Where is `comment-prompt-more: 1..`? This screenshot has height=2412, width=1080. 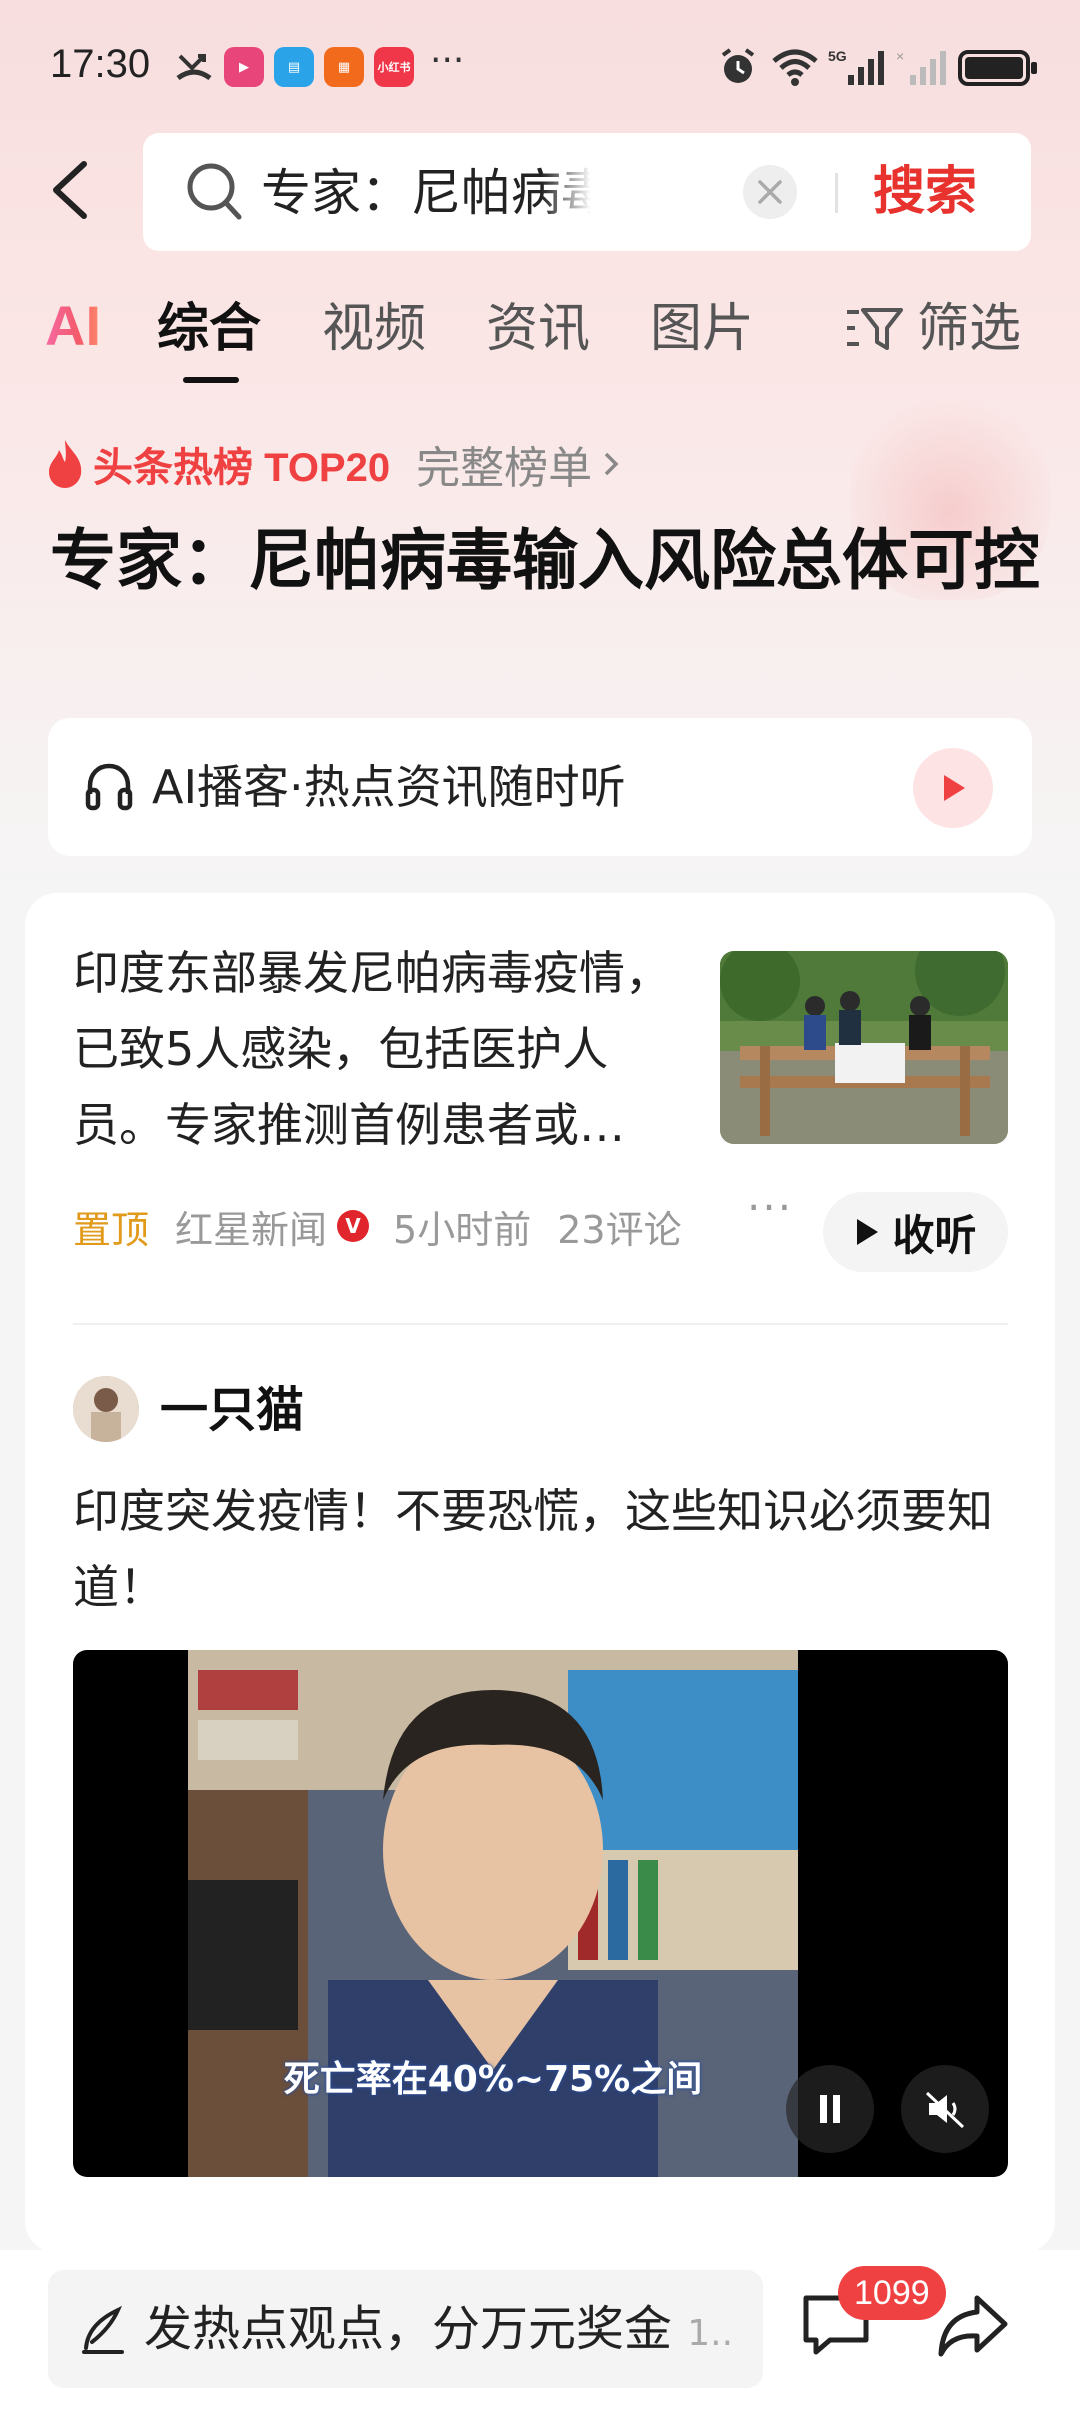 comment-prompt-more: 1.. is located at coordinates (710, 2333).